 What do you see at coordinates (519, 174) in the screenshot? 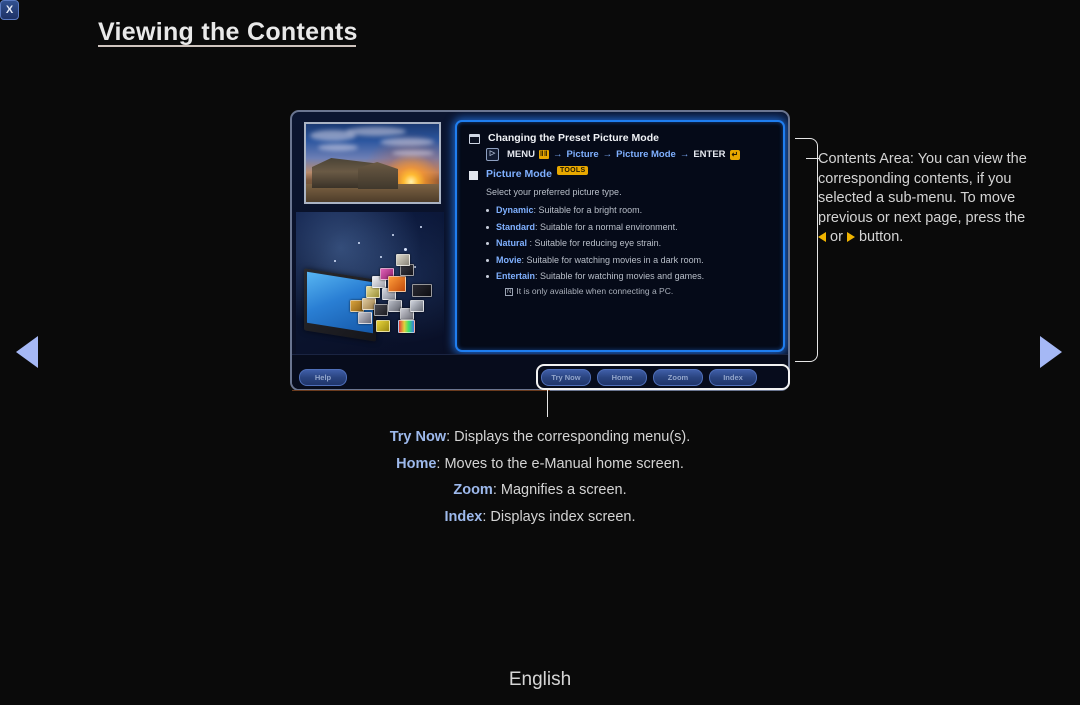
I see `sub-section-title: Picture Mode` at bounding box center [519, 174].